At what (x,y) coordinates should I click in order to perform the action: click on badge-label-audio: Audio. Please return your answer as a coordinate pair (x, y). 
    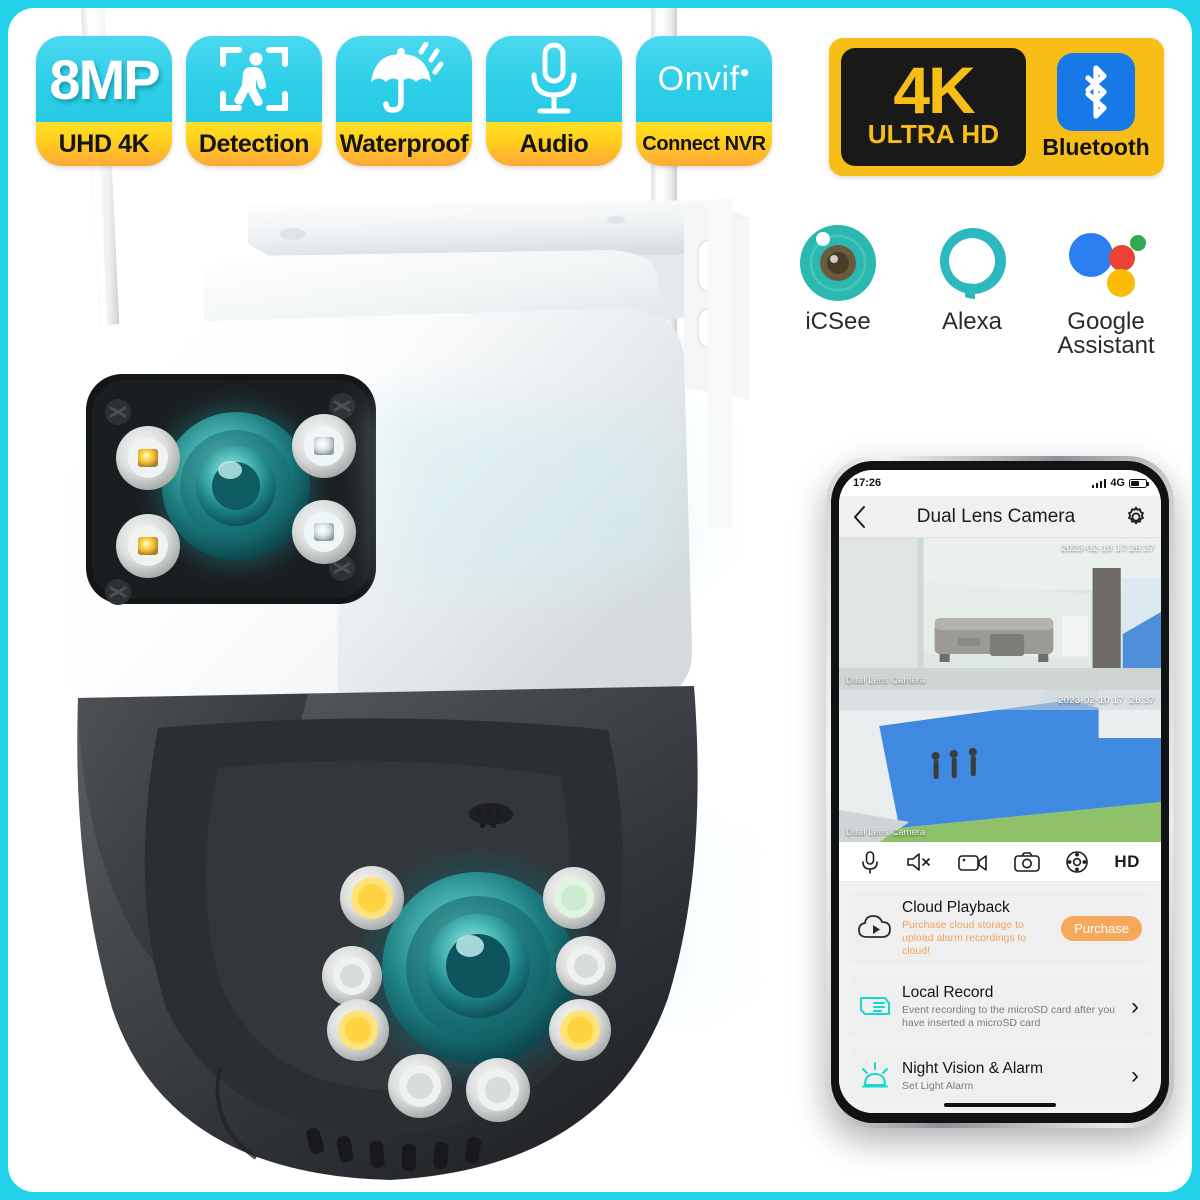
    Looking at the image, I should click on (554, 144).